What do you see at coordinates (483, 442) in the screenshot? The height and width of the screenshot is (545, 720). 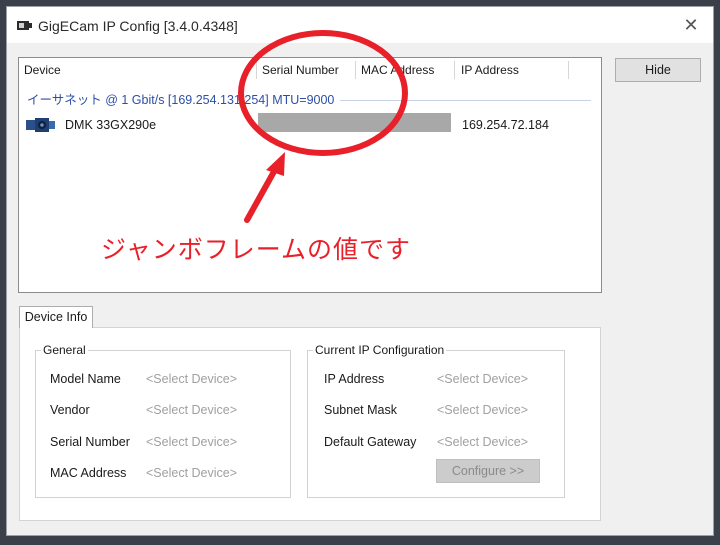 I see `default-gateway-value: <Select Device>` at bounding box center [483, 442].